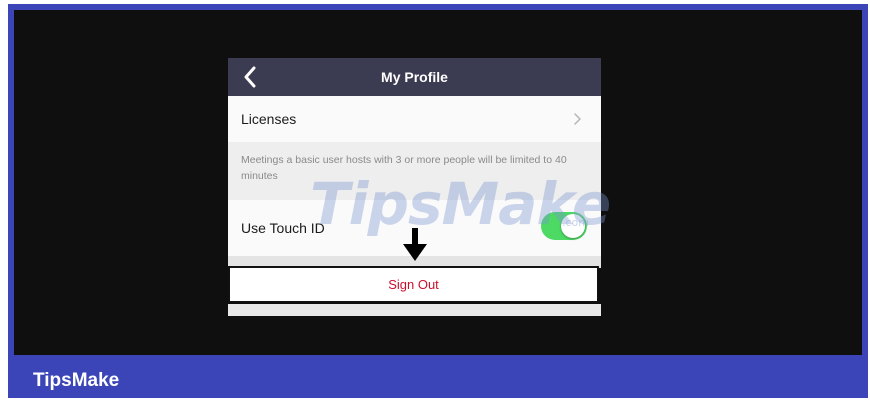  Describe the element at coordinates (415, 244) in the screenshot. I see `down-arrow-icon` at that location.